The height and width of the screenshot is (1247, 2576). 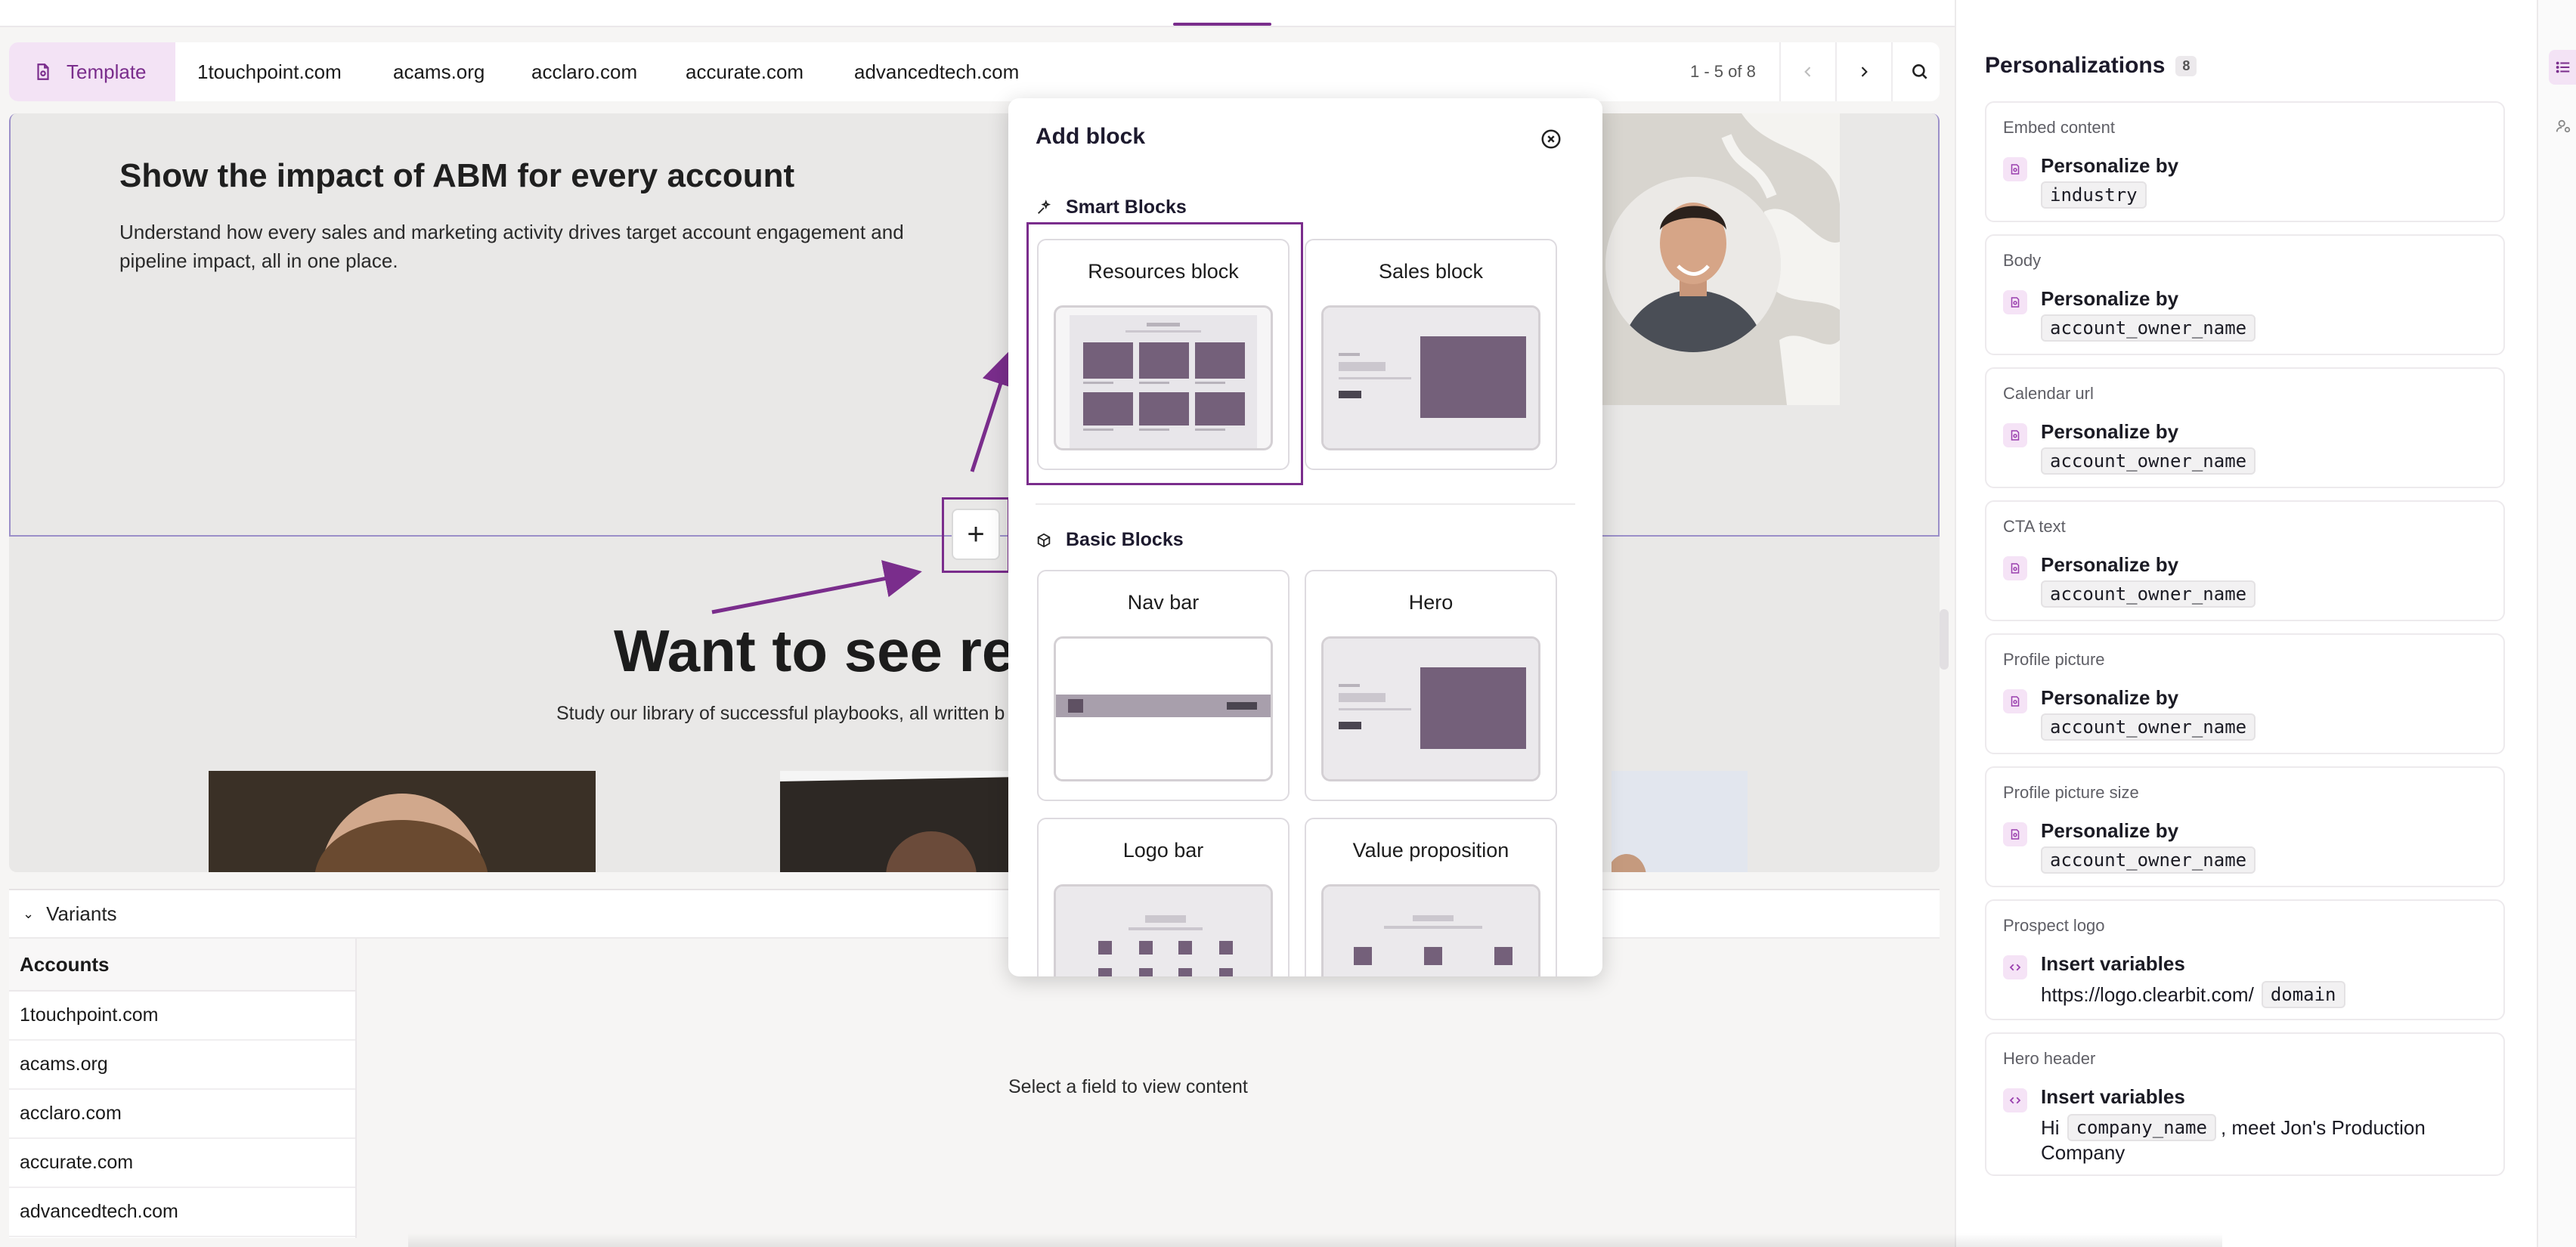 I want to click on personalization-value: industry, so click(x=2094, y=195).